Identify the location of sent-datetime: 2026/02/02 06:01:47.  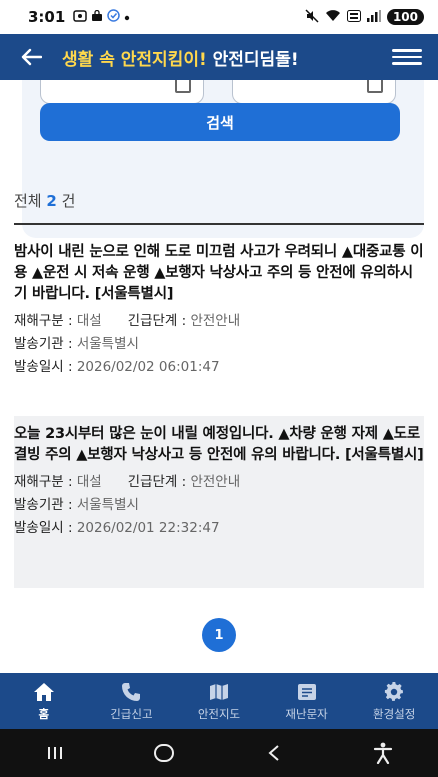
(148, 367).